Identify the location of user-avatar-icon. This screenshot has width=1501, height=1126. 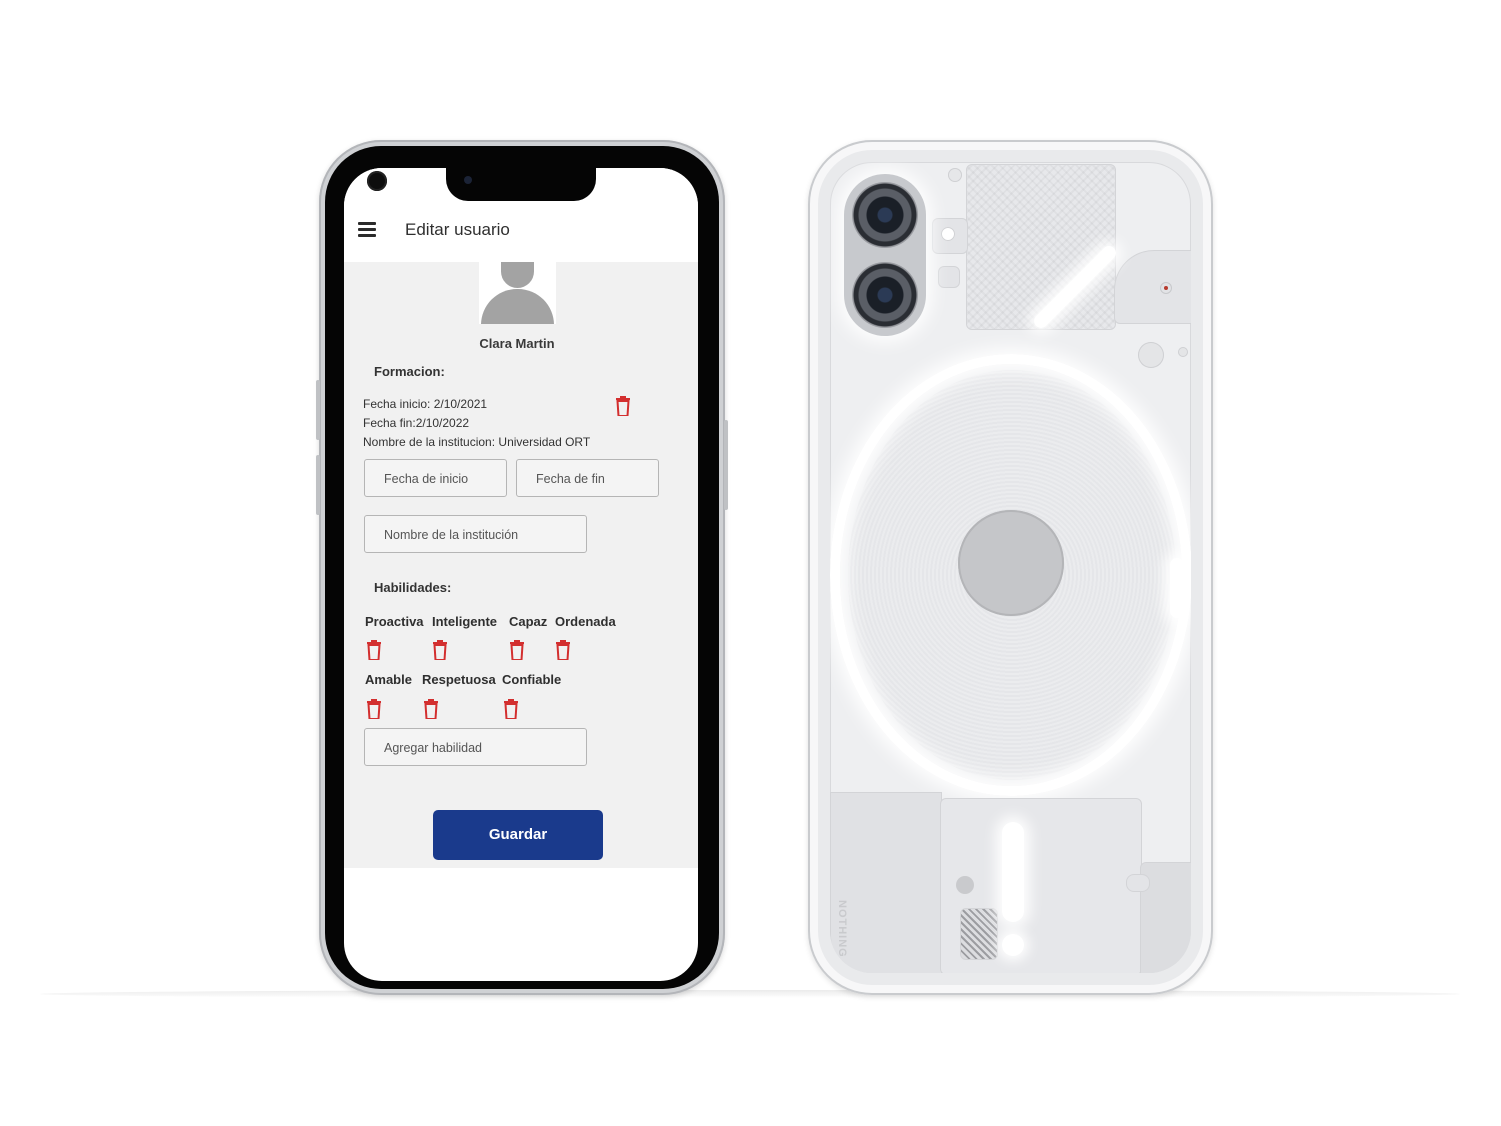
(517, 293).